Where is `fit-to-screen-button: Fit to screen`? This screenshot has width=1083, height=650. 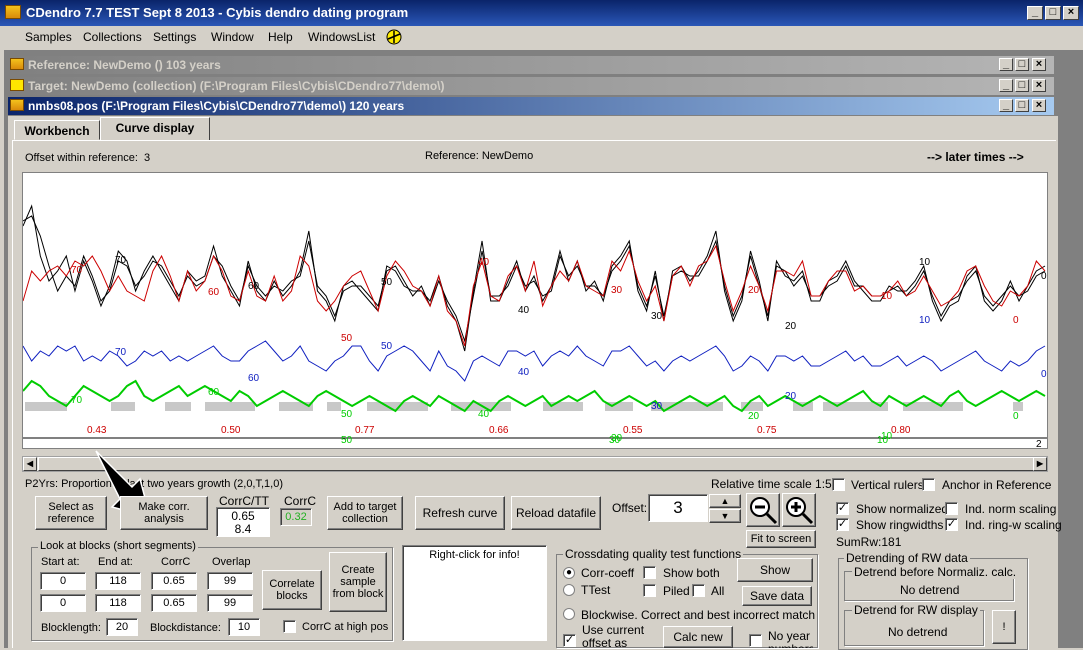
fit-to-screen-button: Fit to screen is located at coordinates (781, 539).